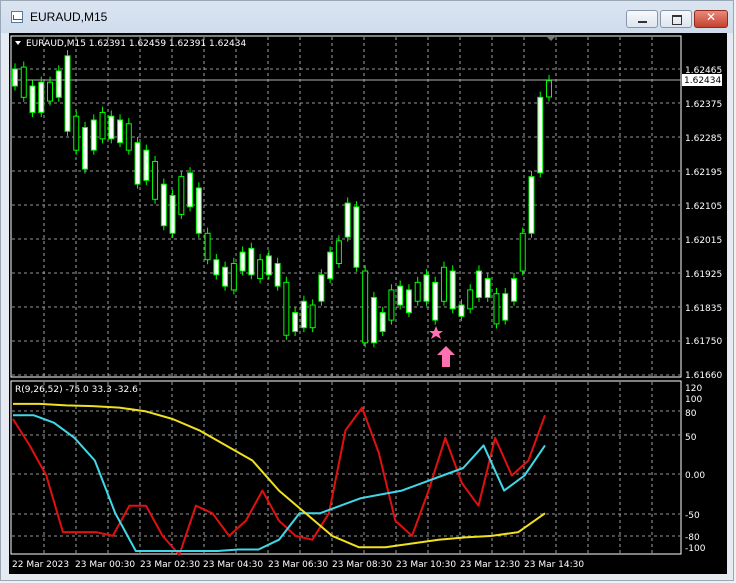 Image resolution: width=736 pixels, height=583 pixels. Describe the element at coordinates (703, 105) in the screenshot. I see `price-axis-label: 1.62375` at that location.